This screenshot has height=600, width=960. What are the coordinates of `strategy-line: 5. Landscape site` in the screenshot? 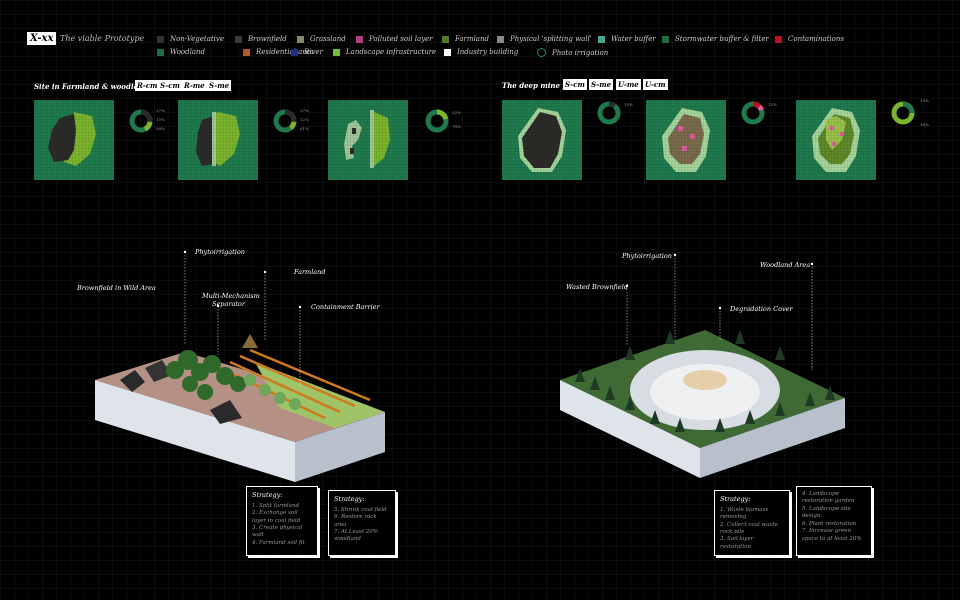 It's located at (826, 508).